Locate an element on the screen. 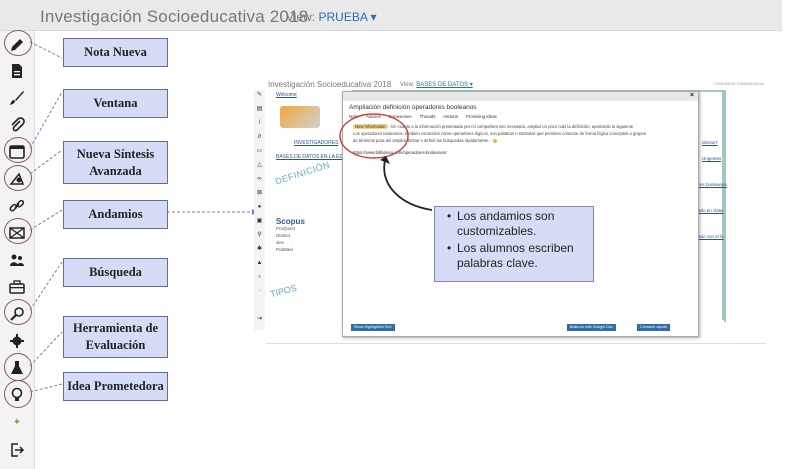 Image resolution: width=788 pixels, height=469 pixels. shot-right-link-1: Ungentes is located at coordinates (711, 158).